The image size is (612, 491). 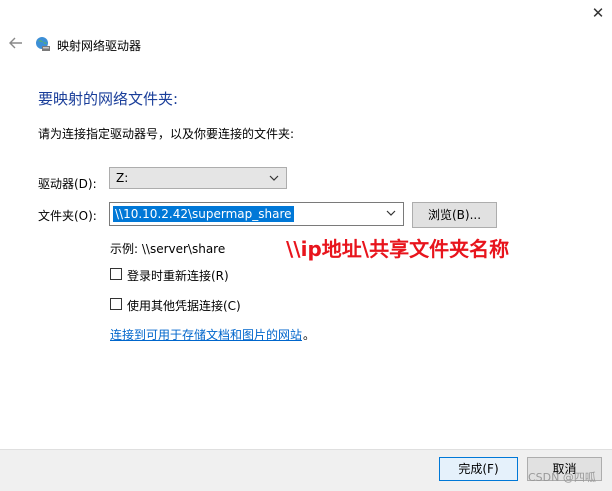 What do you see at coordinates (116, 274) in the screenshot?
I see `reconnect-checkbox` at bounding box center [116, 274].